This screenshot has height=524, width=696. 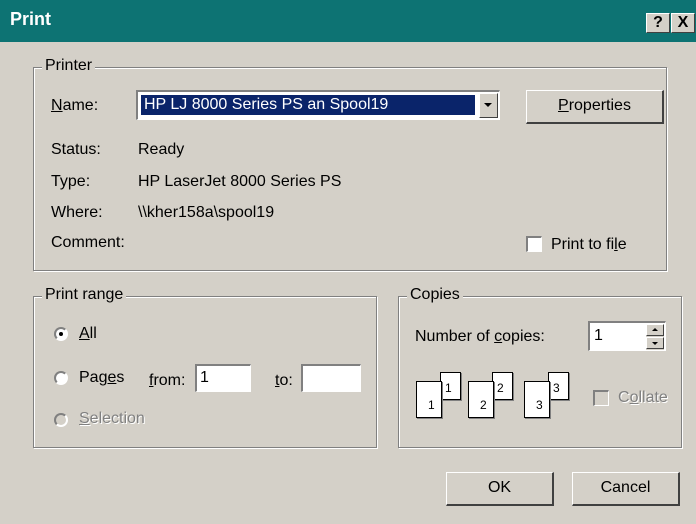 I want to click on to-page-input, so click(x=331, y=378).